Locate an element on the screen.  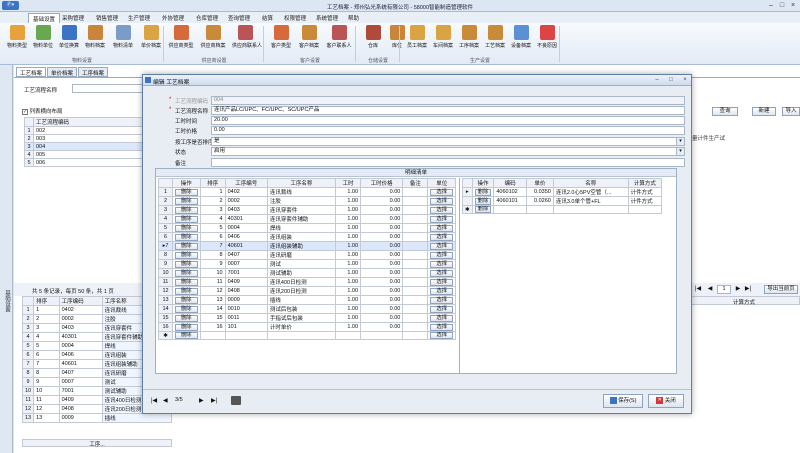
menu-item-4: 外协管理 is located at coordinates (173, 18).